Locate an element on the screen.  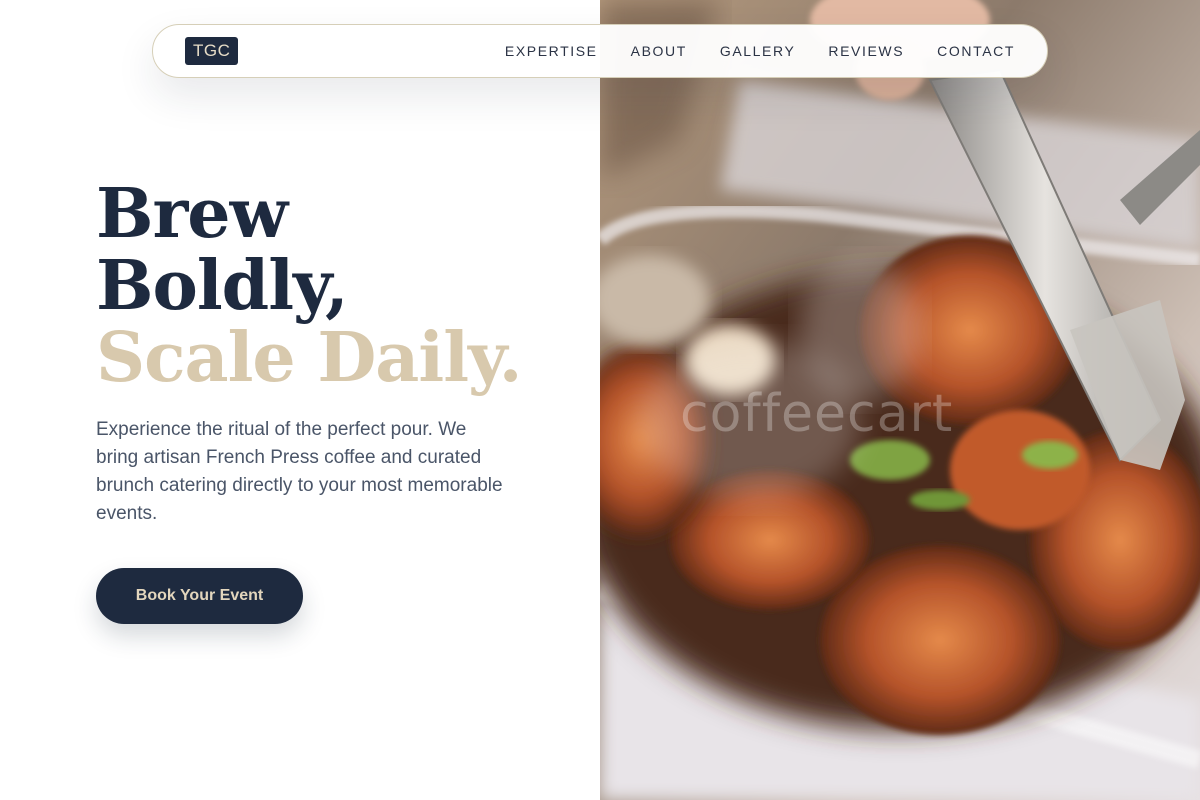
hero-title-line-3: Scale Daily. is located at coordinates (309, 358).